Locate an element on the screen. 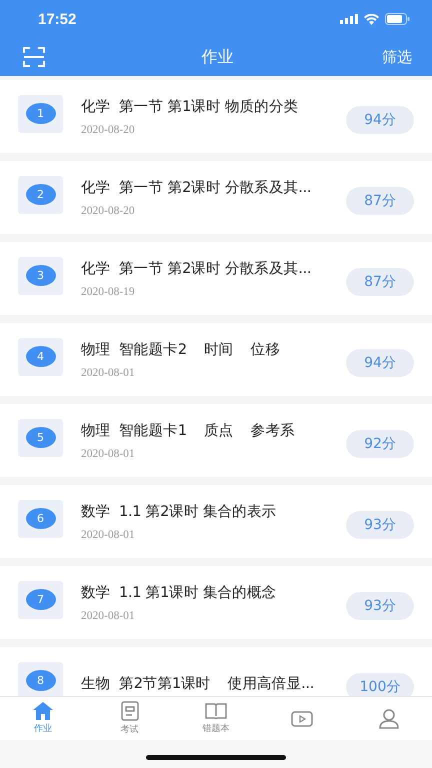 The width and height of the screenshot is (432, 768). battery-icon is located at coordinates (397, 19).